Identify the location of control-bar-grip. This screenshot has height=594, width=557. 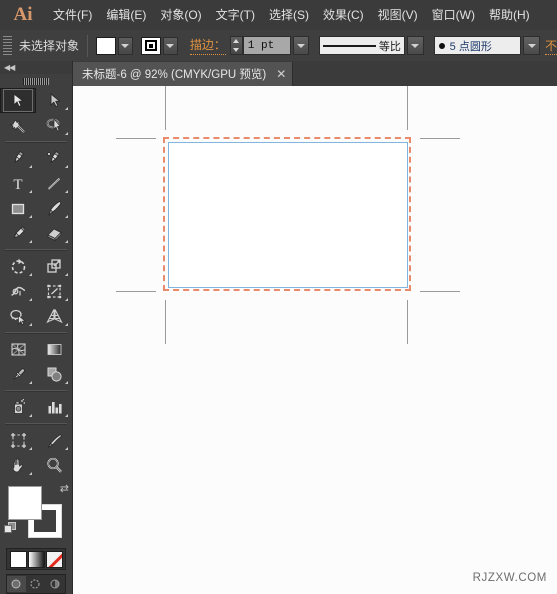
(7, 45).